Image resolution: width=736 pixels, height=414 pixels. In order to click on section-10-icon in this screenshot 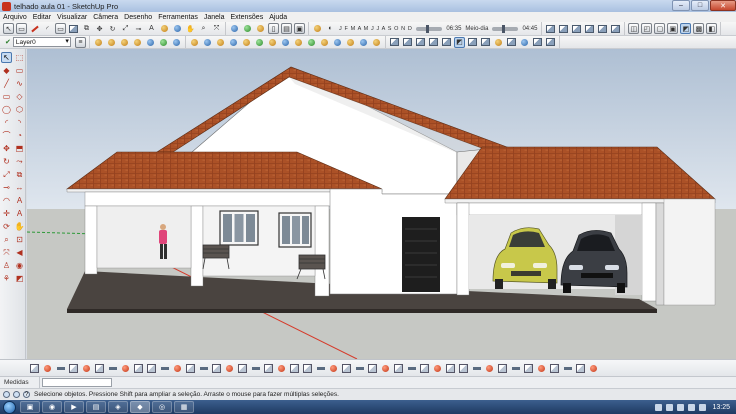, I will do `click(511, 42)`.